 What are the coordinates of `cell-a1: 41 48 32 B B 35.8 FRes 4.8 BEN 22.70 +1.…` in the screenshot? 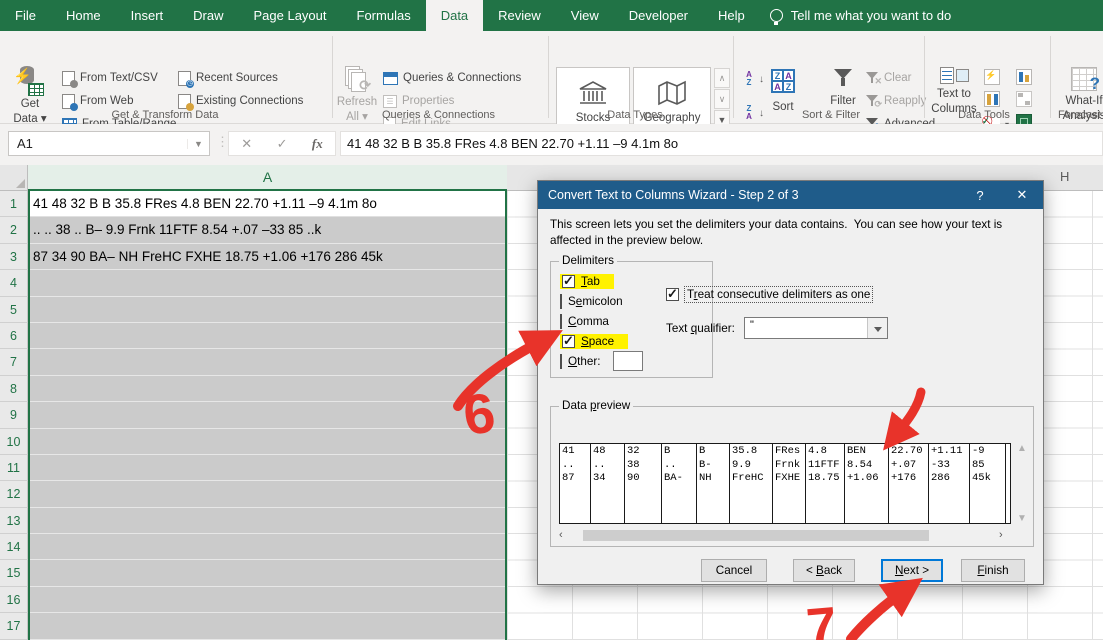 It's located at (267, 204).